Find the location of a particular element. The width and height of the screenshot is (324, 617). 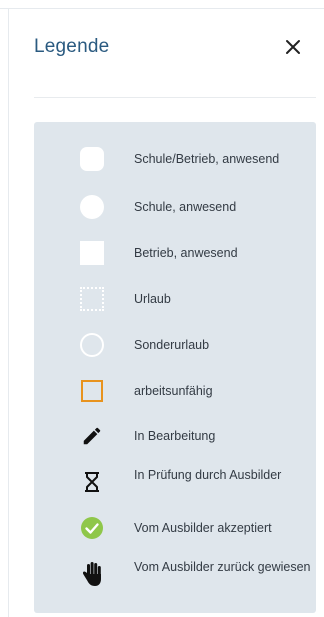

legend-title: Legende is located at coordinates (72, 46).